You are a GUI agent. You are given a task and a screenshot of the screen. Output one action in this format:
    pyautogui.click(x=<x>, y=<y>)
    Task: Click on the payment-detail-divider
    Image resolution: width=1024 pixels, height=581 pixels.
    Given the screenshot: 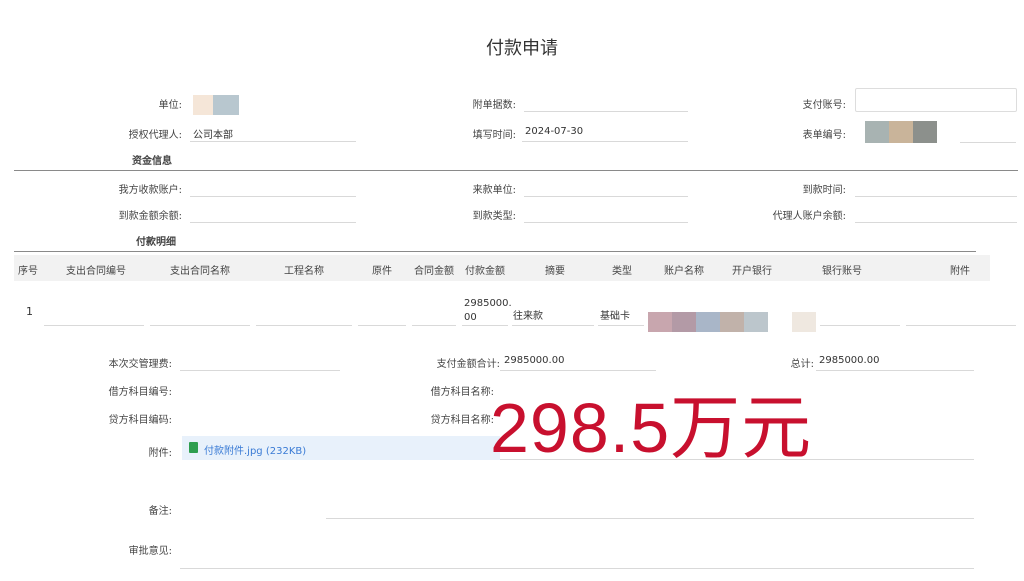 What is the action you would take?
    pyautogui.click(x=495, y=251)
    